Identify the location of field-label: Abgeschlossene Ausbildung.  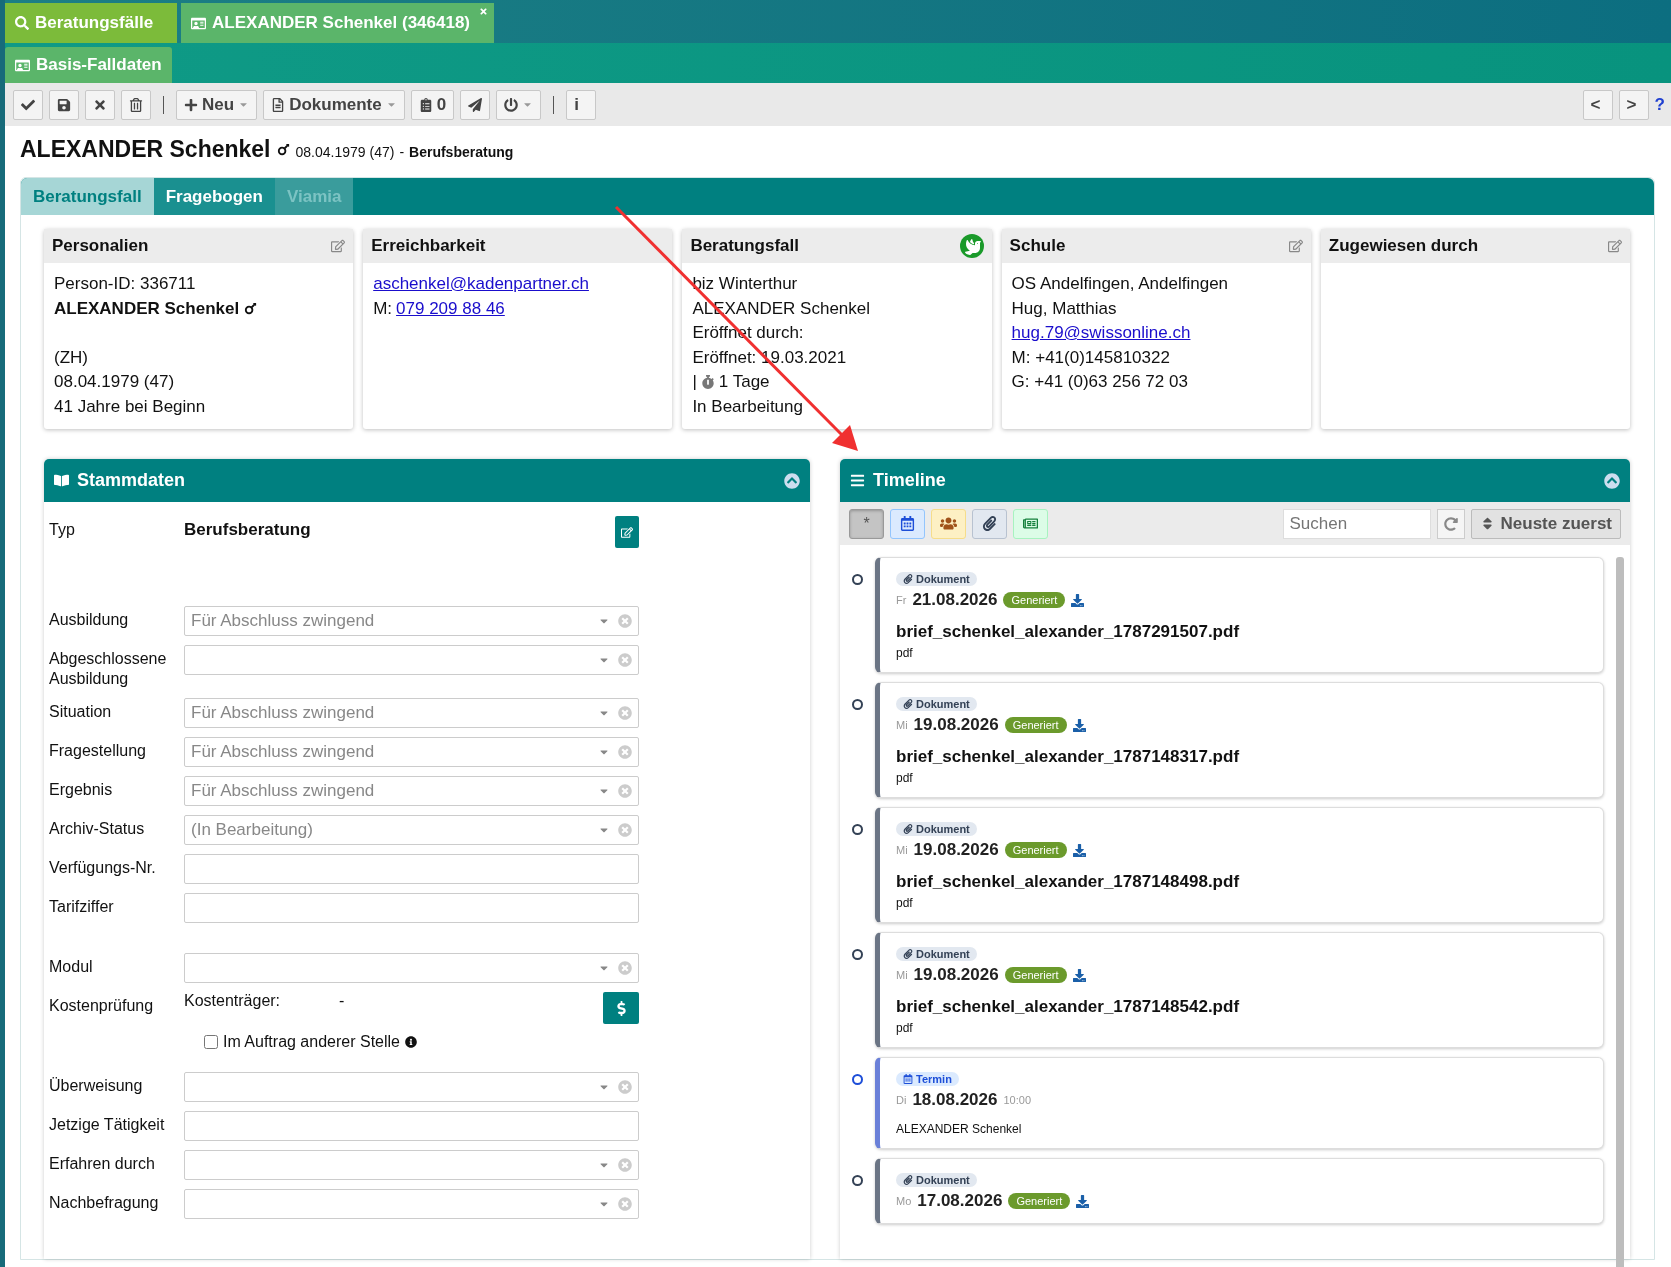
(108, 669).